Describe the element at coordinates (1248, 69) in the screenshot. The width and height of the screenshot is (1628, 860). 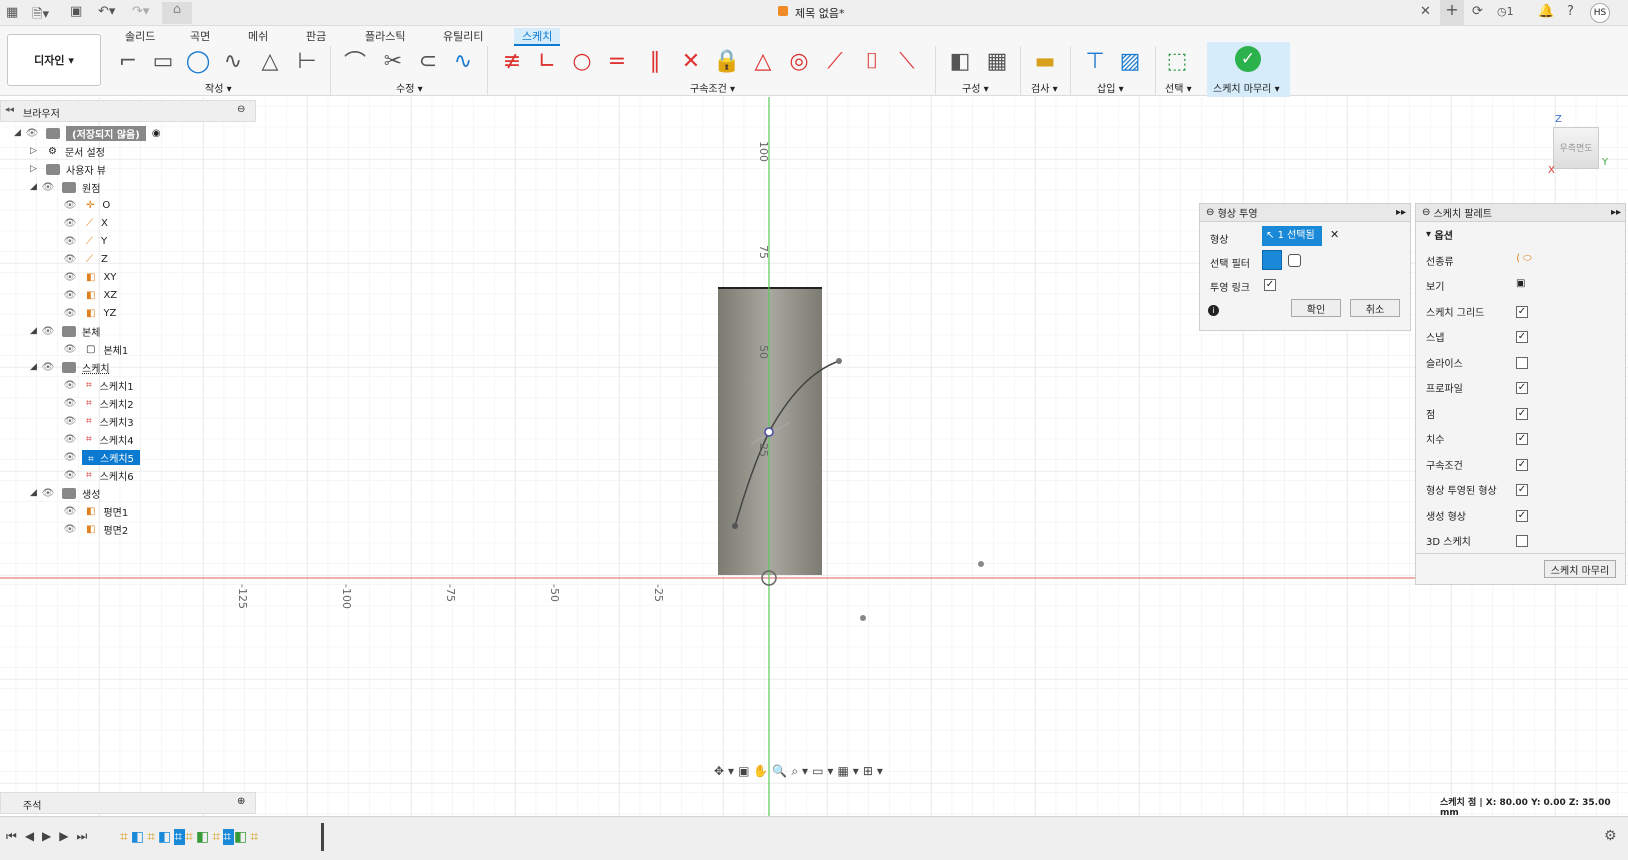
I see `finish-sketch-button: ✓ 스케치 마무리 ▾` at that location.